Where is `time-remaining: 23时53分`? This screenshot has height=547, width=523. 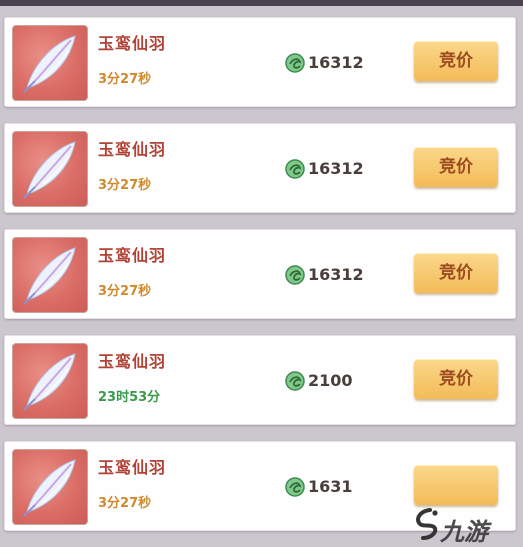 time-remaining: 23时53分 is located at coordinates (129, 397).